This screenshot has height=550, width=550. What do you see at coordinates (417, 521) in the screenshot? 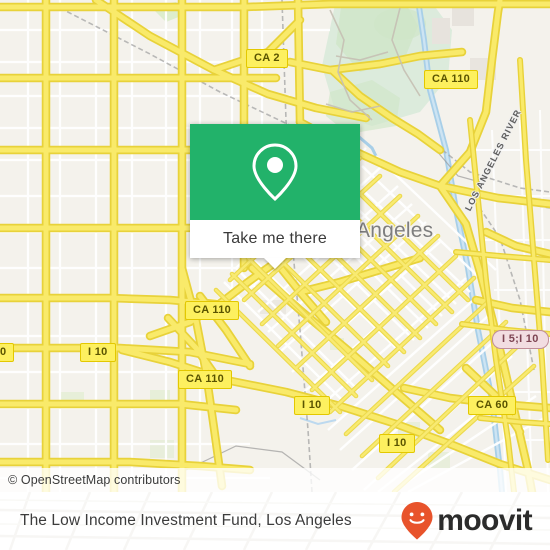
I see `moovit-pin-icon` at bounding box center [417, 521].